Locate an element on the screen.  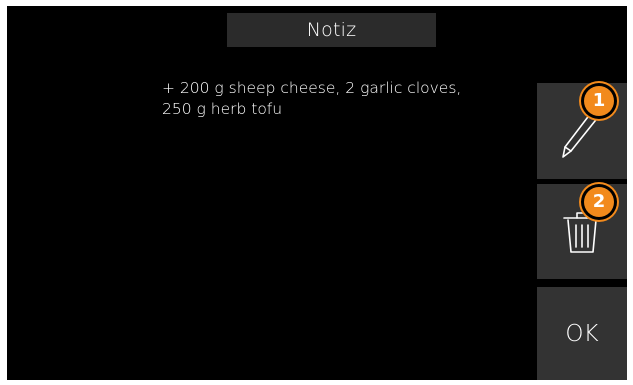
ok-button: OK is located at coordinates (582, 333).